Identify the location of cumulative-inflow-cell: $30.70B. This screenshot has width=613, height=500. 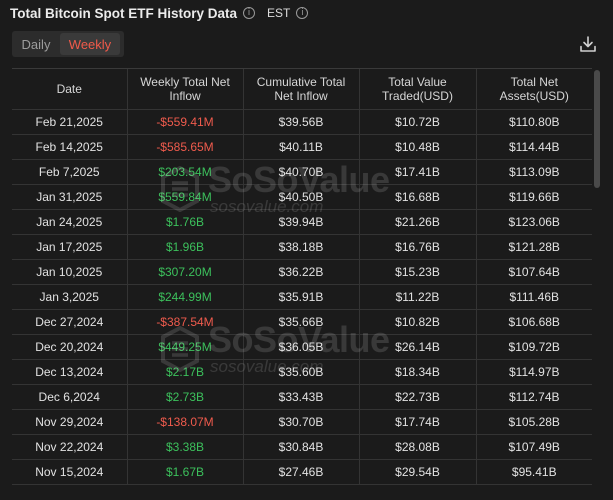
(301, 422).